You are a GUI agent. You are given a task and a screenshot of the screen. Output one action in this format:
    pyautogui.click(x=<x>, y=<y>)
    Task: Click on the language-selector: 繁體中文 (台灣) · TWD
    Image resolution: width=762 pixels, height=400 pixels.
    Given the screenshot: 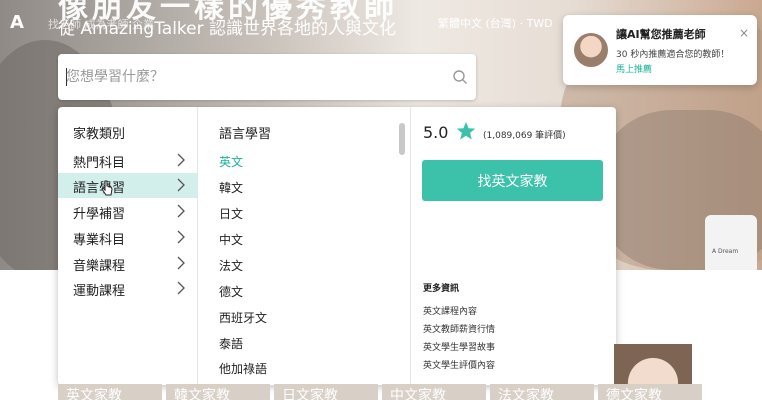 What is the action you would take?
    pyautogui.click(x=495, y=23)
    